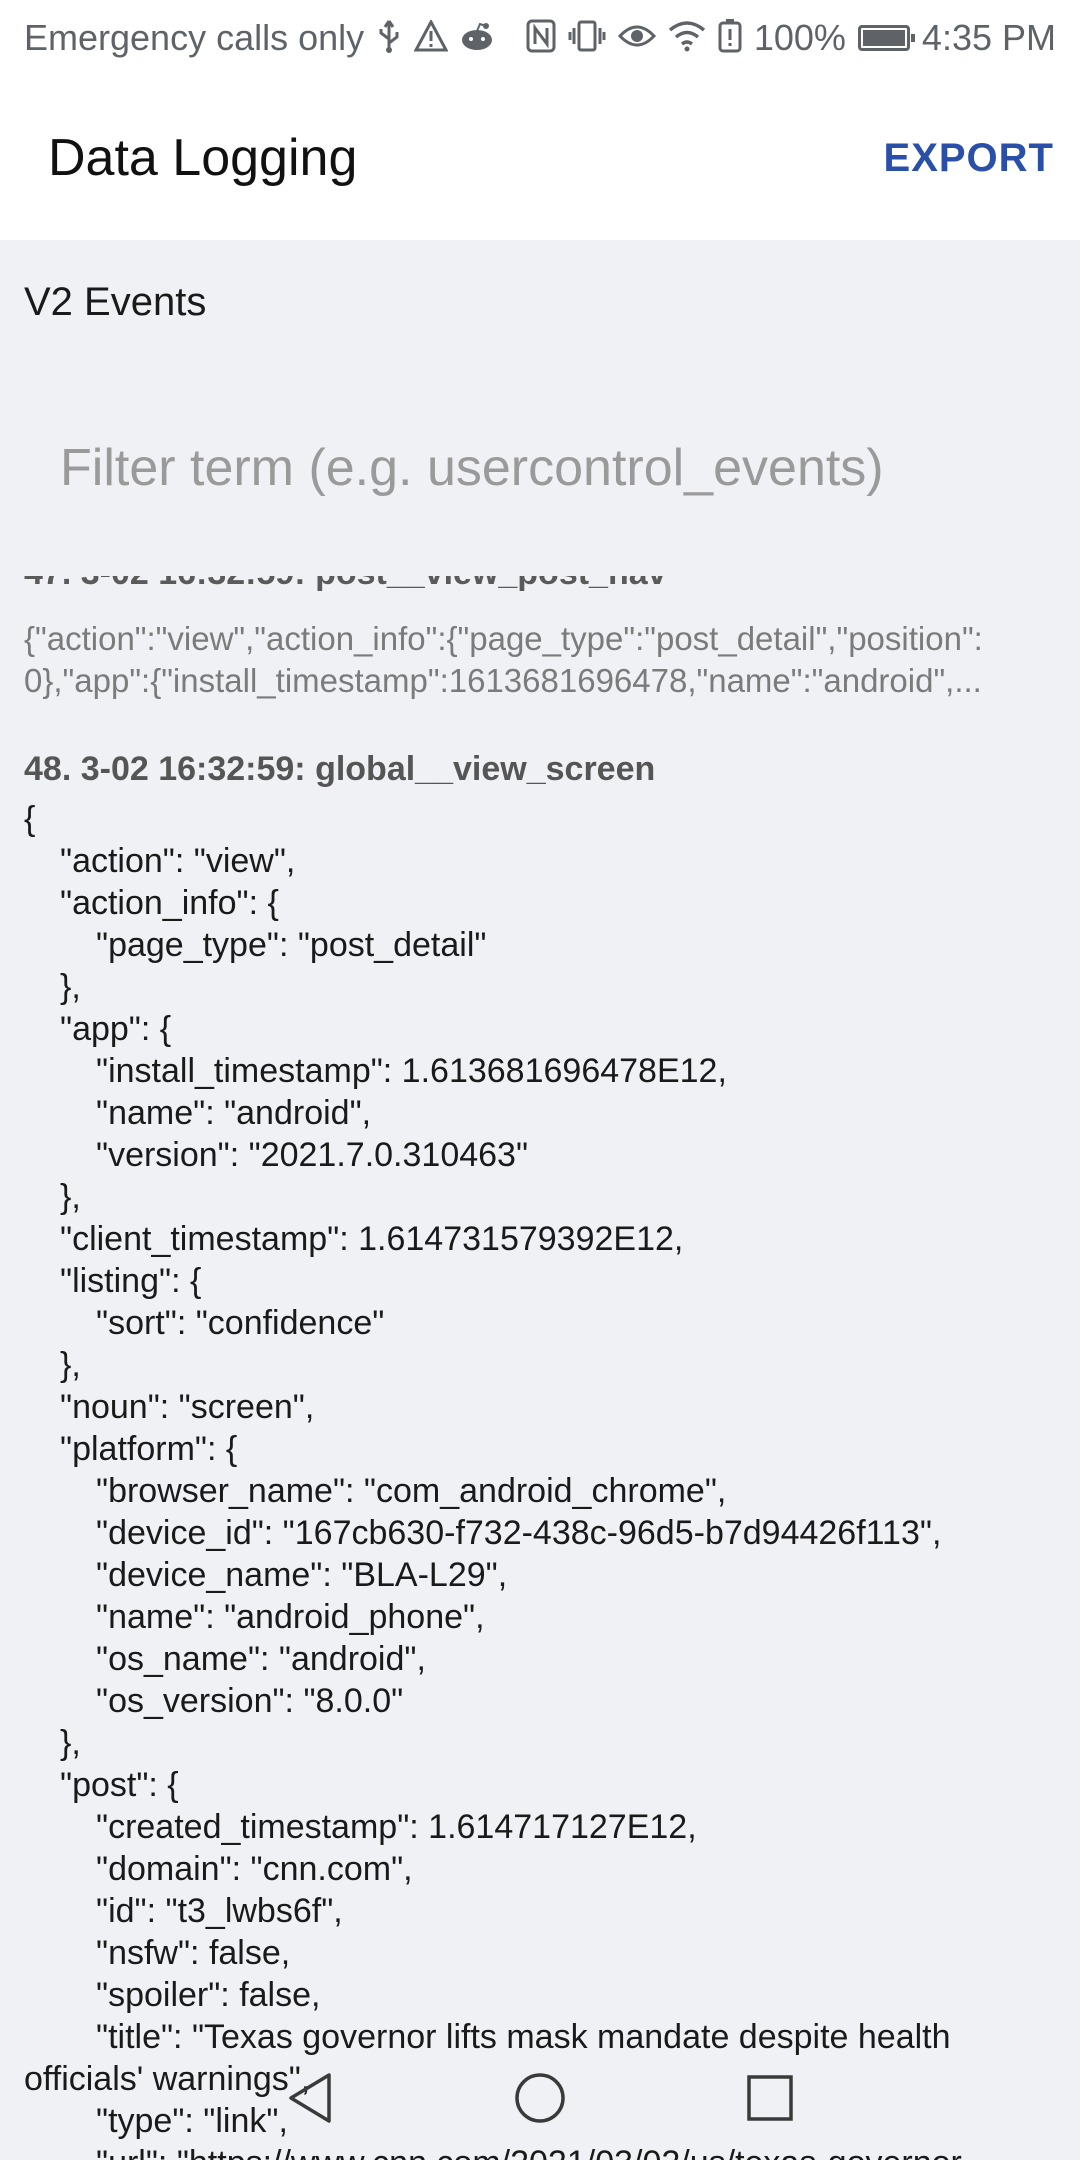 This screenshot has height=2160, width=1080. Describe the element at coordinates (208, 1995) in the screenshot. I see `json-line: "spoiler": false,` at that location.